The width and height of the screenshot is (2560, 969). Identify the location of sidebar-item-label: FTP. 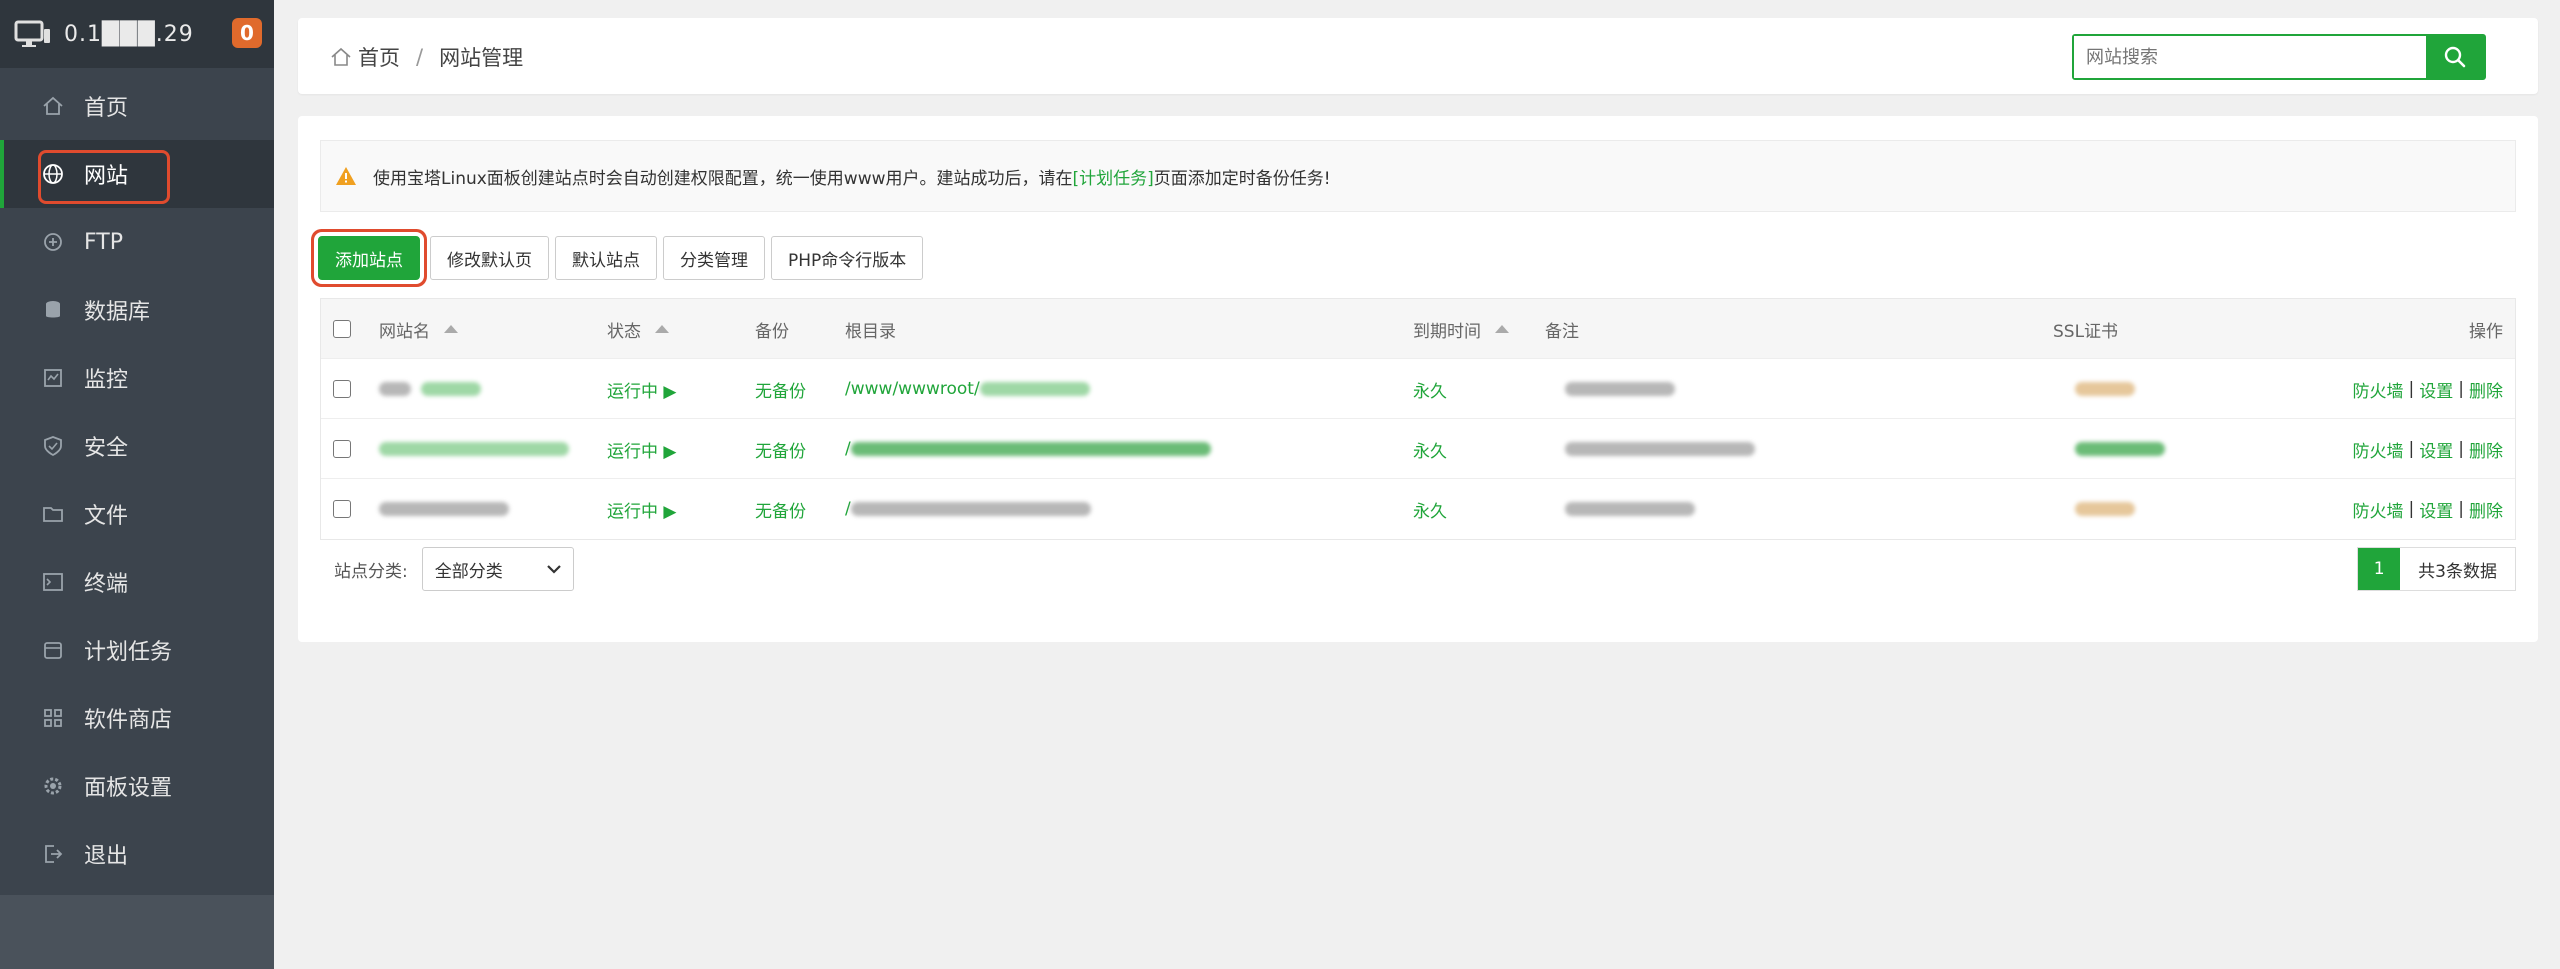
(103, 242).